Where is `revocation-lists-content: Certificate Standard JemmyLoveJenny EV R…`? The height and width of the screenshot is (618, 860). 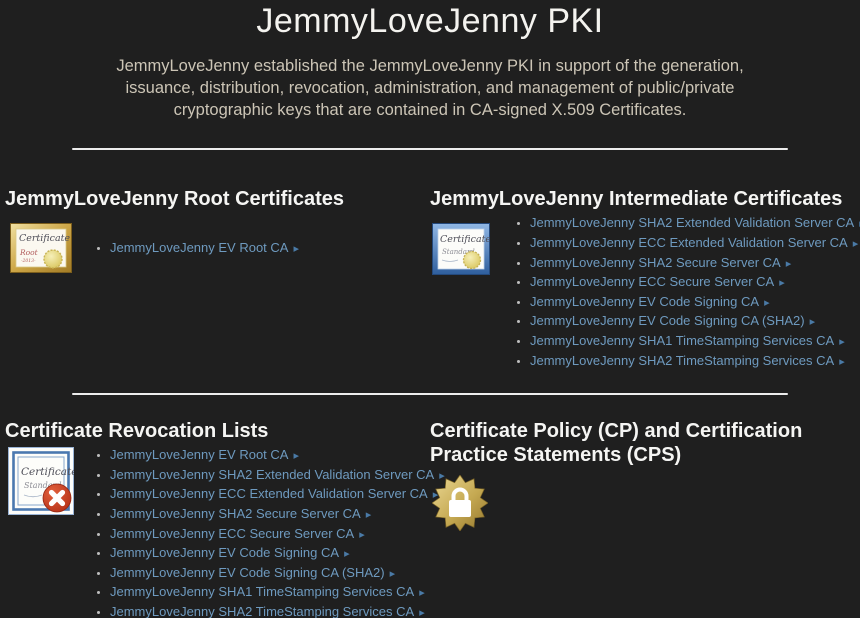 revocation-lists-content: Certificate Standard JemmyLoveJenny EV R… is located at coordinates (225, 532).